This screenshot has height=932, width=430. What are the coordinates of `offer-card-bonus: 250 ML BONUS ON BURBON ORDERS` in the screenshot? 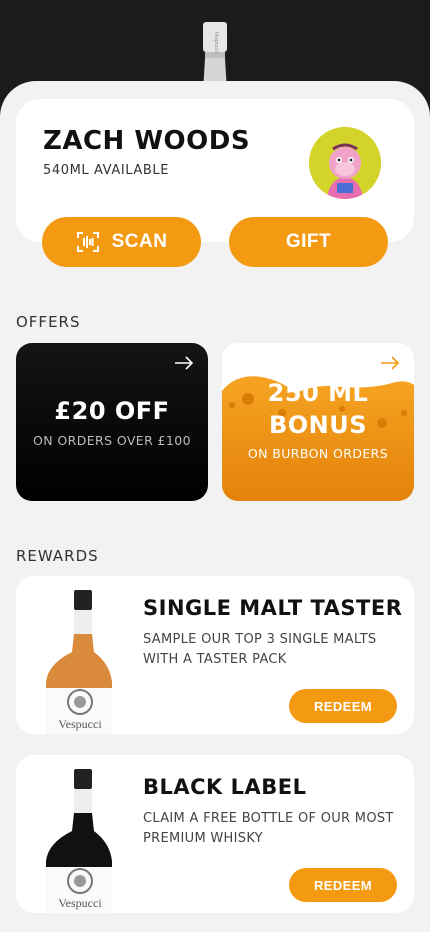 It's located at (318, 422).